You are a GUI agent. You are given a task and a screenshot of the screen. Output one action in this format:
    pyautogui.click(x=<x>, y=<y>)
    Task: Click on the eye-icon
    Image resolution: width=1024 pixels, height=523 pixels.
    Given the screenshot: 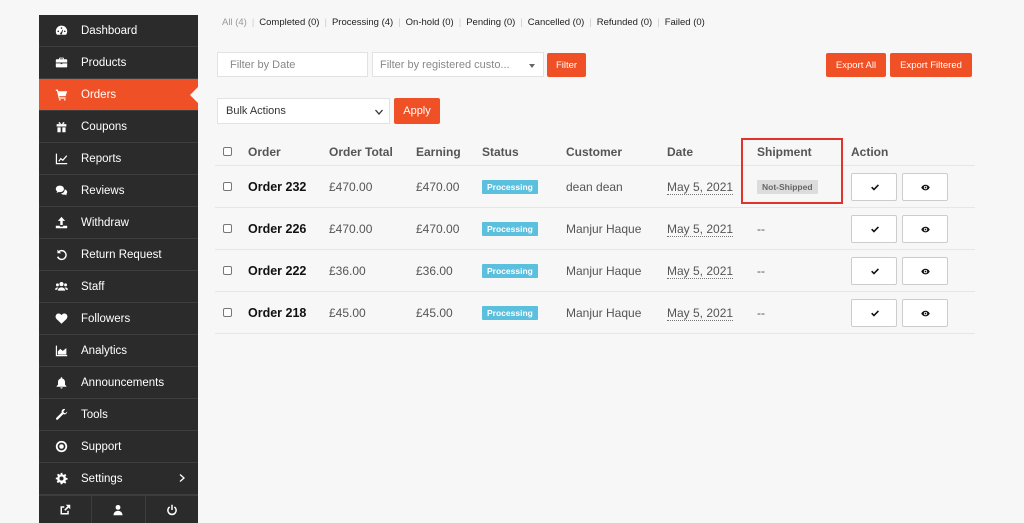 What is the action you would take?
    pyautogui.click(x=925, y=187)
    